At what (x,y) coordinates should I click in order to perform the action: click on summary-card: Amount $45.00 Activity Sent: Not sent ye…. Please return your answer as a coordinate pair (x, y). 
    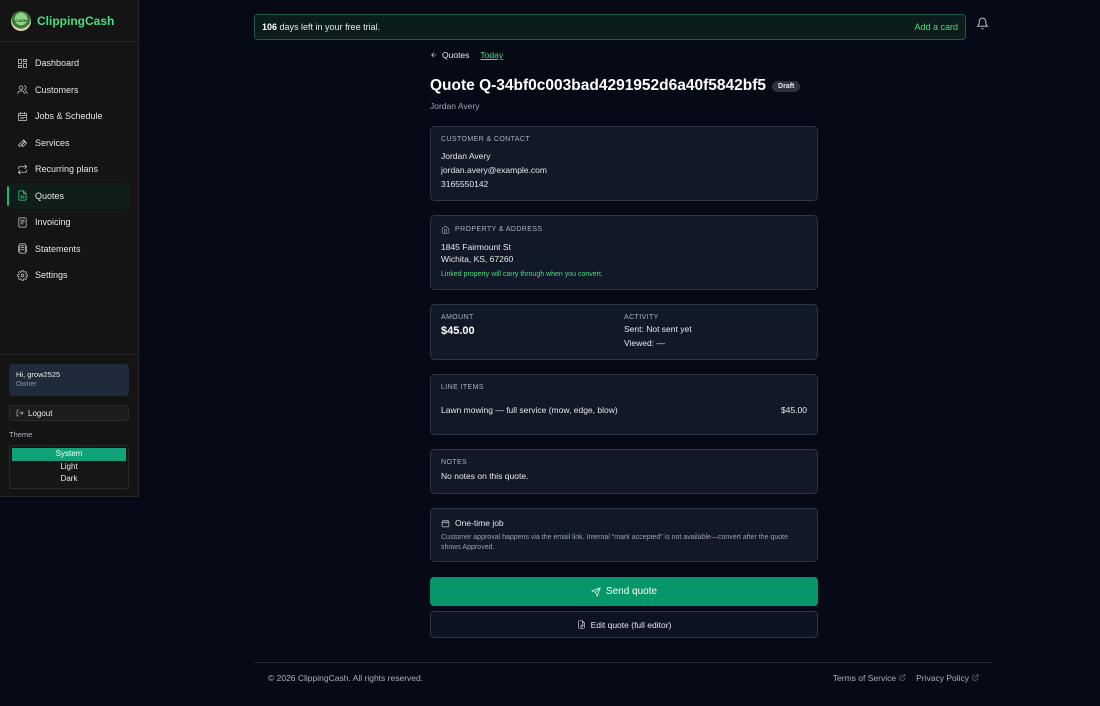
    Looking at the image, I should click on (624, 332).